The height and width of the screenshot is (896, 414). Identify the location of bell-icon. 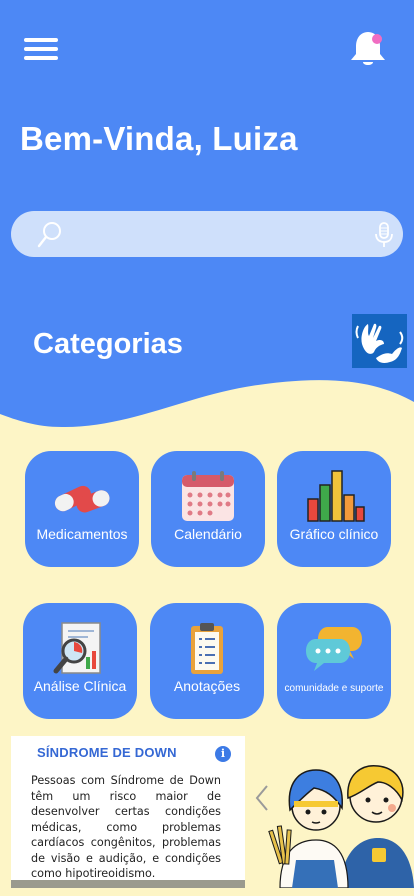
(368, 49).